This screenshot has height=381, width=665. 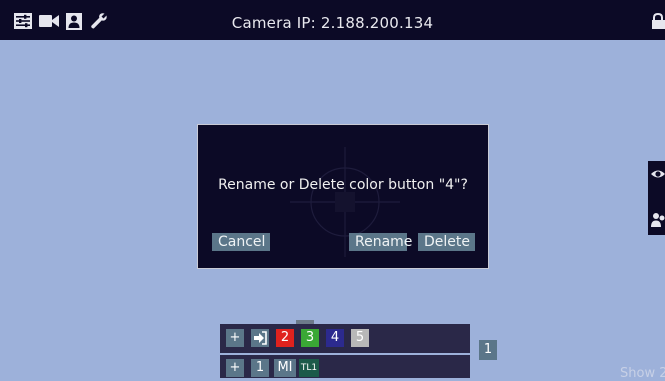 I want to click on eye-icon, so click(x=658, y=174).